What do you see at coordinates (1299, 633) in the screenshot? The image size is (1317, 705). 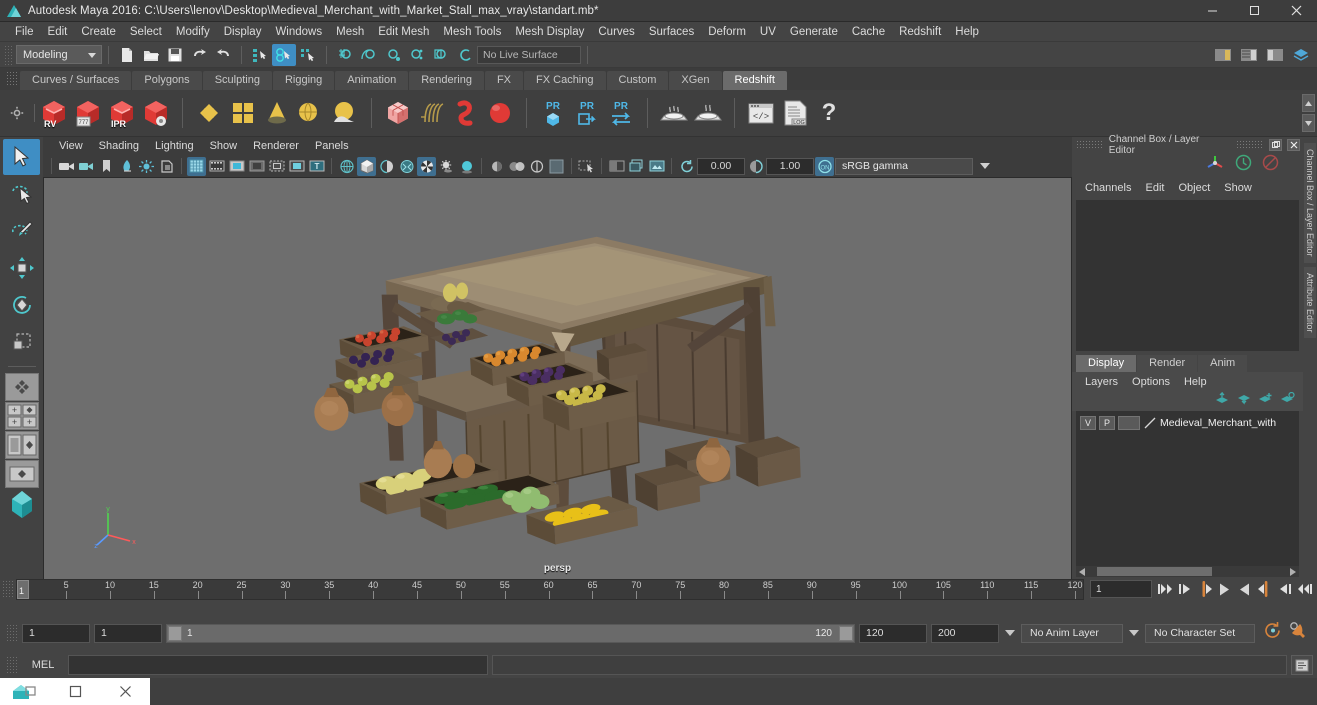 I see `animation-preferences-icon` at bounding box center [1299, 633].